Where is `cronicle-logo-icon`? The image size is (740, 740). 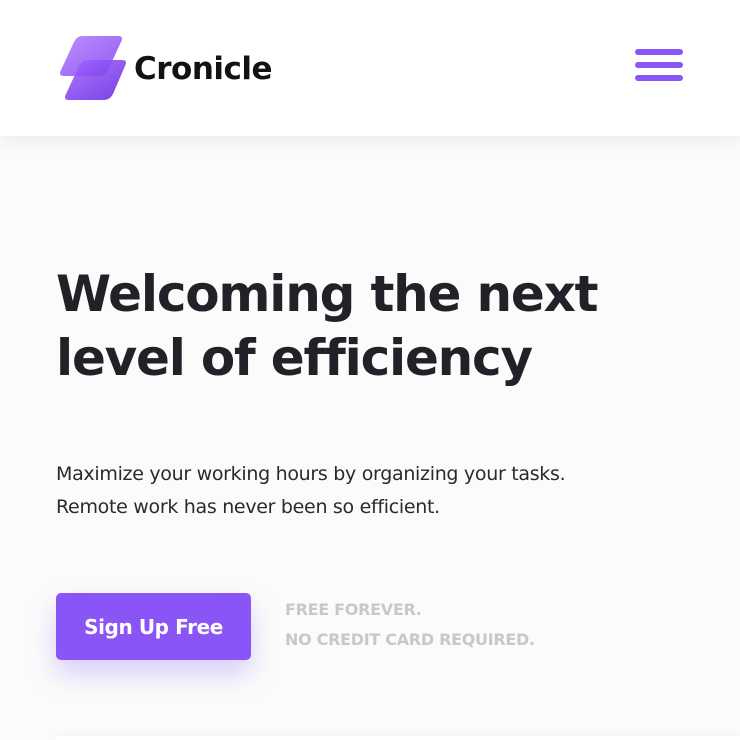 cronicle-logo-icon is located at coordinates (93, 68).